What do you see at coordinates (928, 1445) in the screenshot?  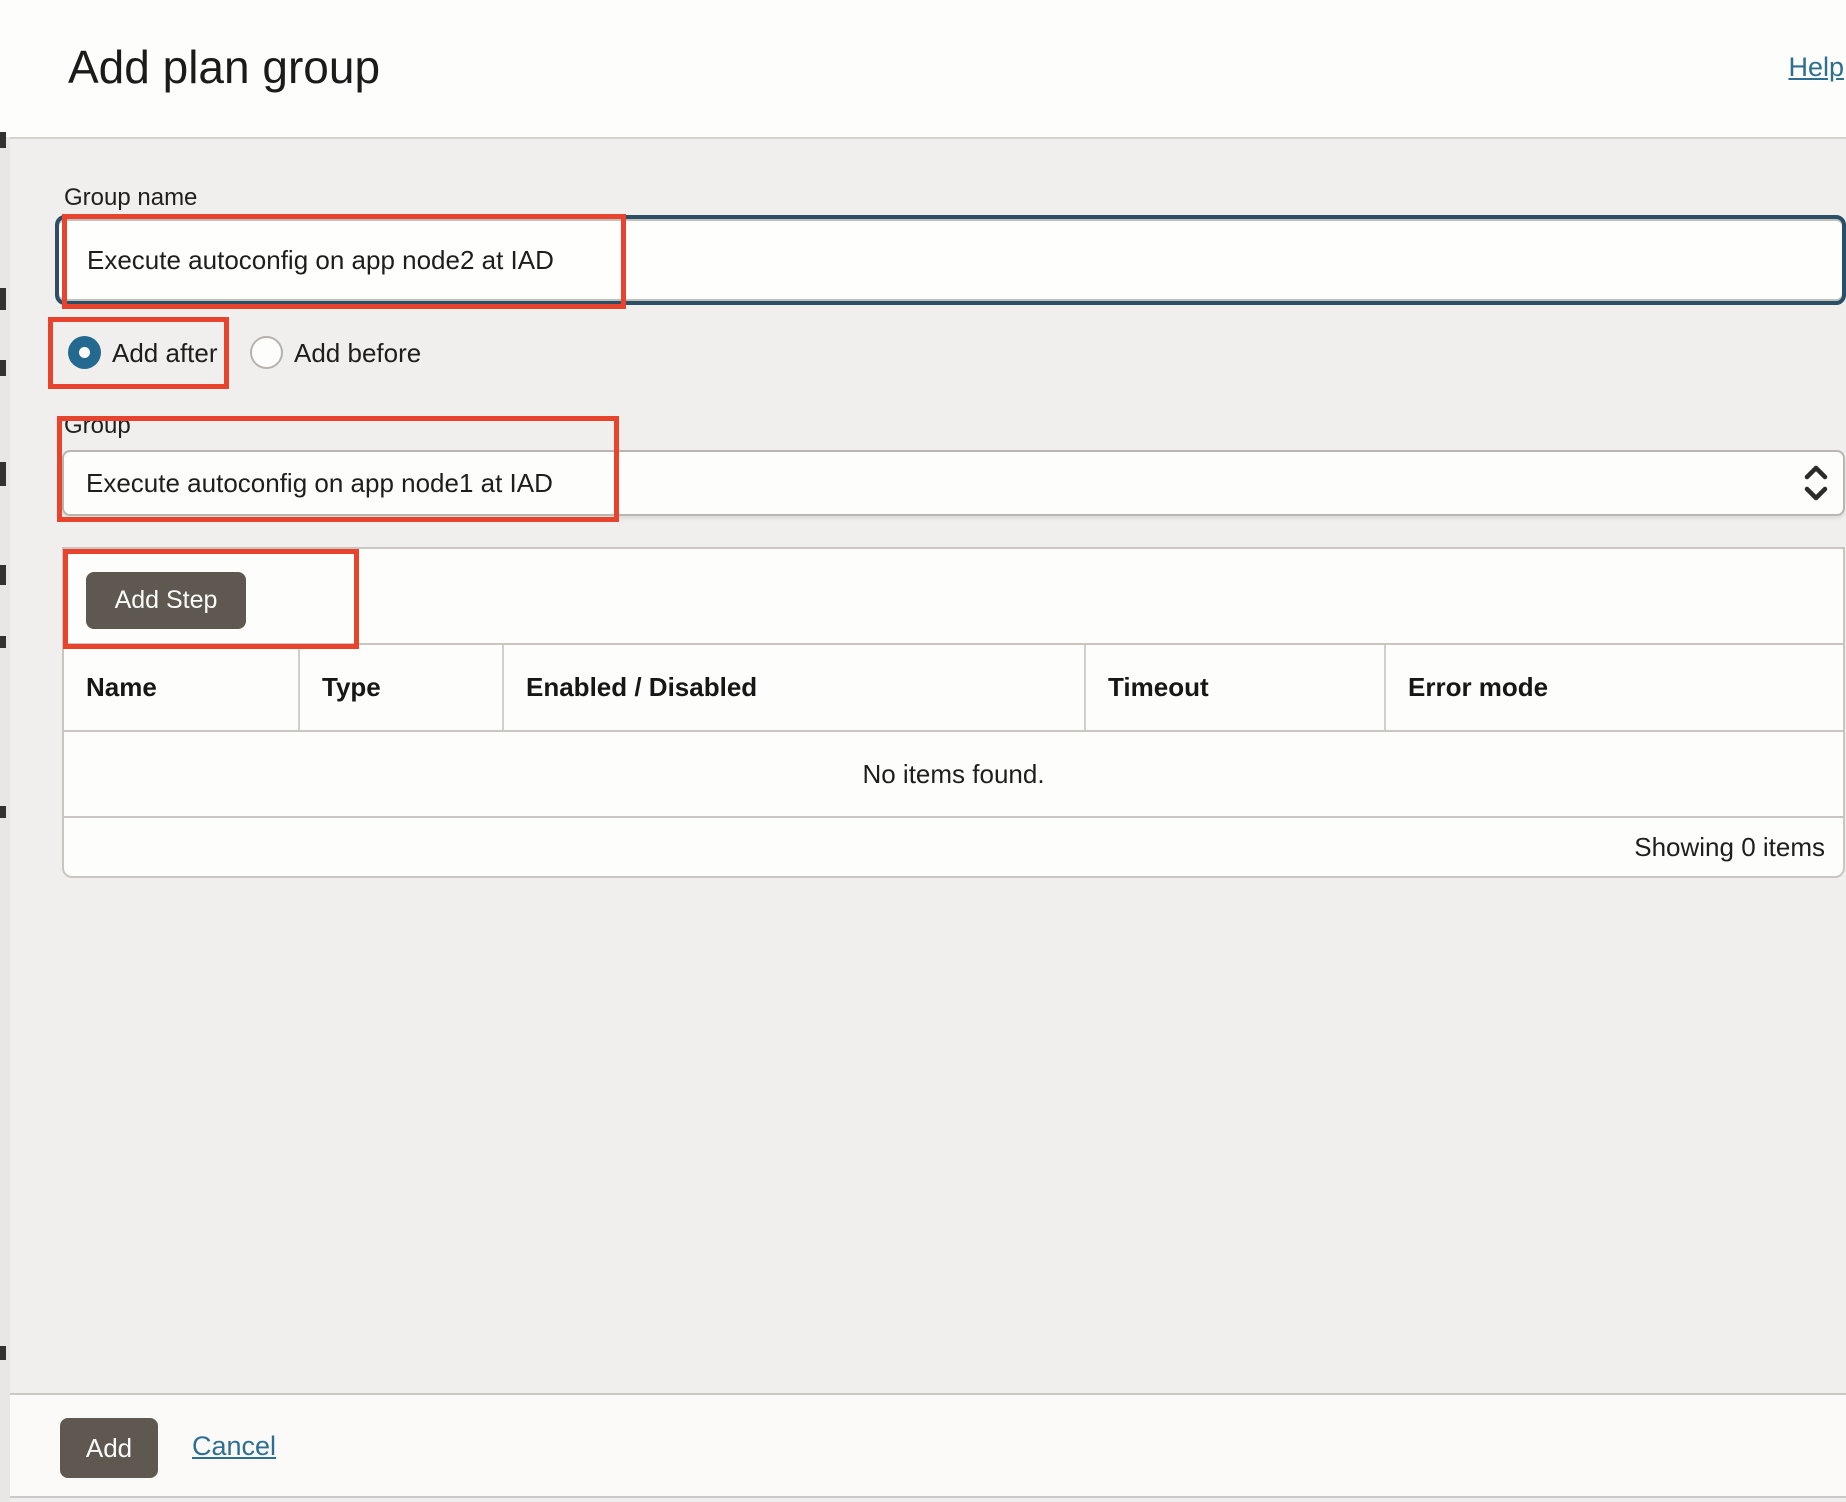 I see `action-bar: Add Cancel` at bounding box center [928, 1445].